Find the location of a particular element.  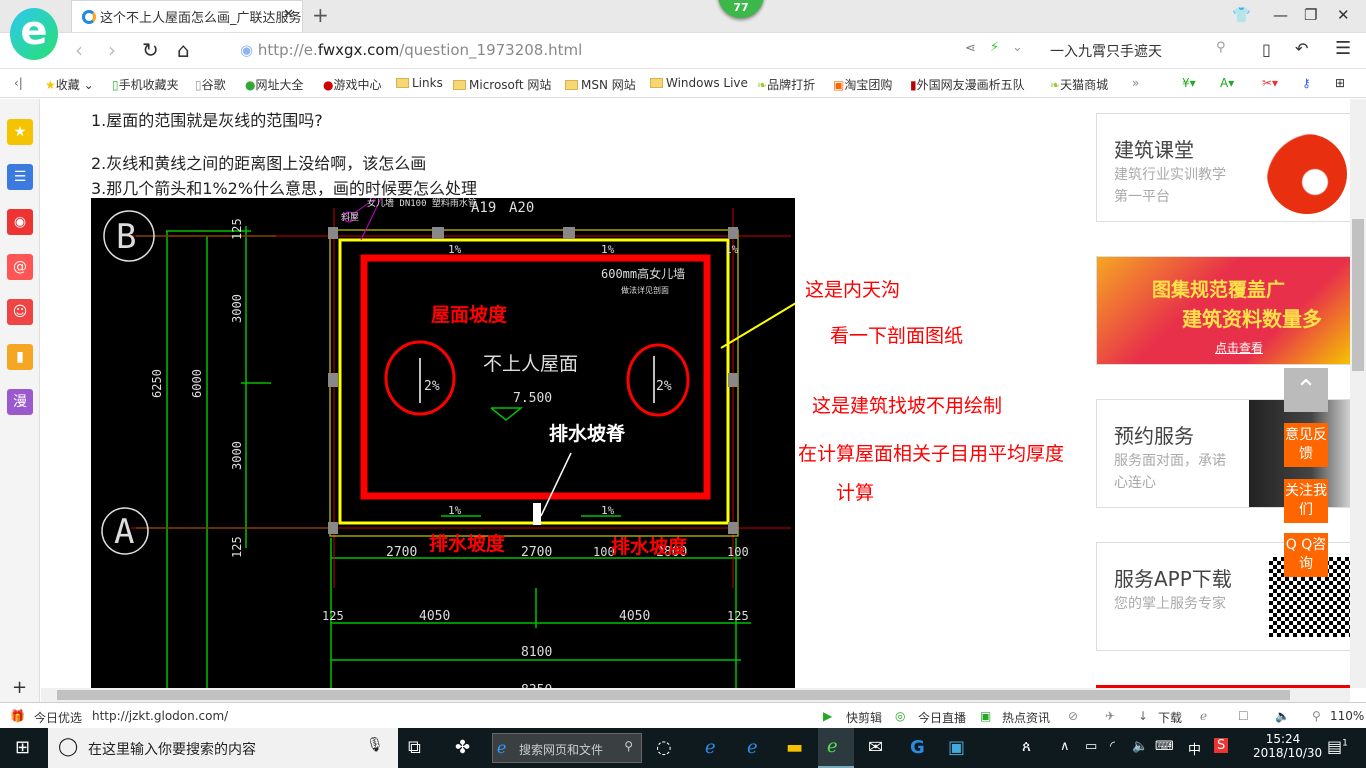

horizontal-scrollbar is located at coordinates (695, 695).